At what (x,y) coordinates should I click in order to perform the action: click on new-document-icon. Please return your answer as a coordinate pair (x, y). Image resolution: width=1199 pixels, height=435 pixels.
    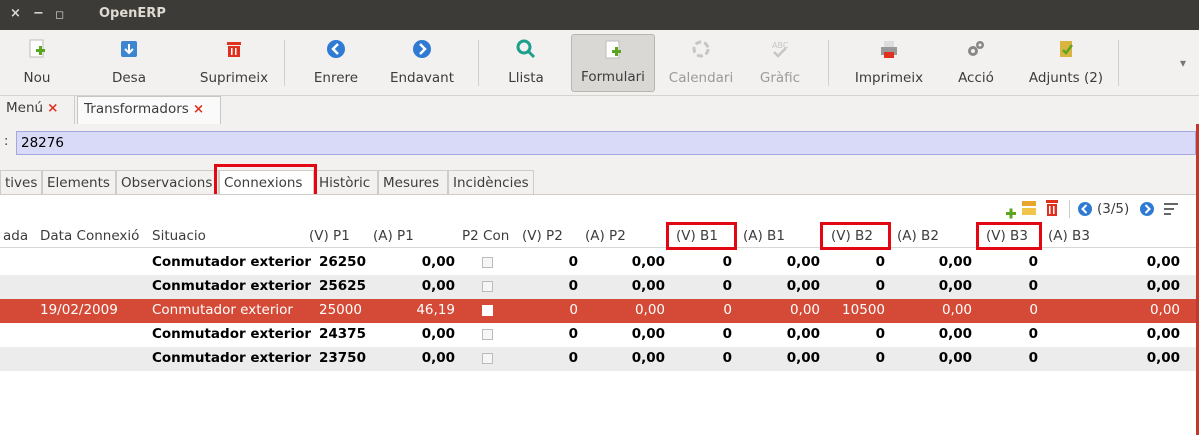
    Looking at the image, I should click on (37, 48).